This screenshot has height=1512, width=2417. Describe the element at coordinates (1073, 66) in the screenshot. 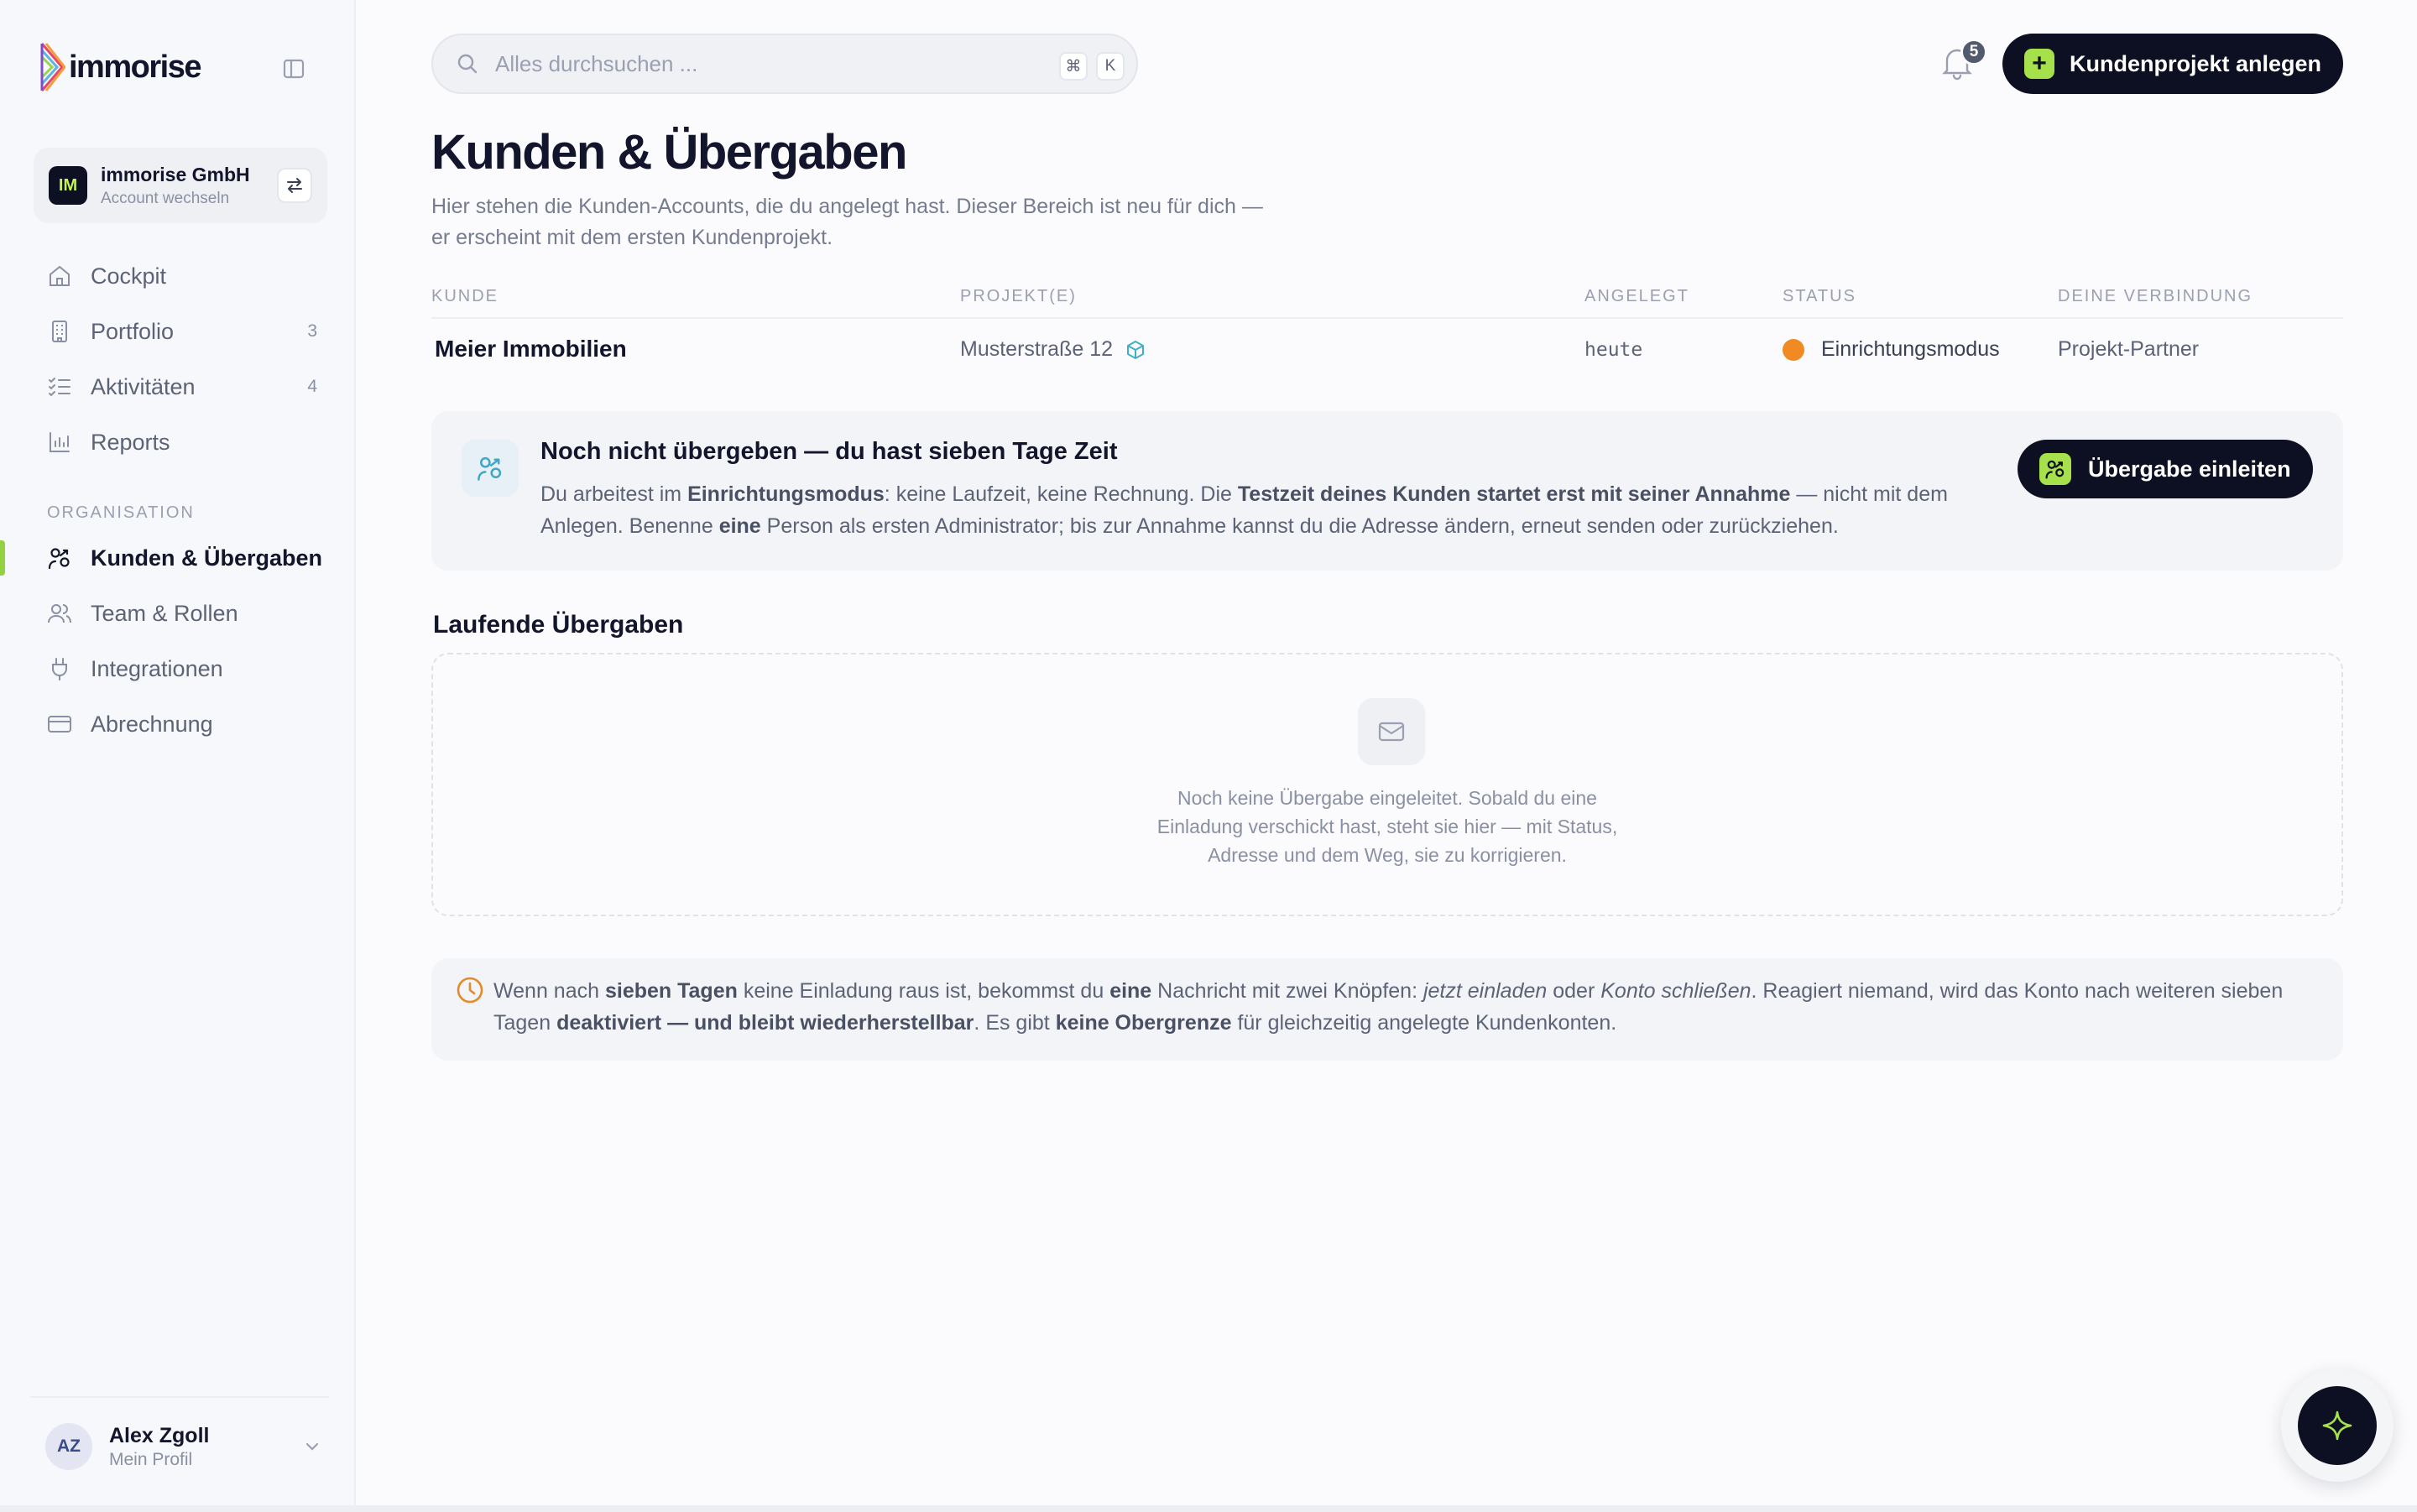

I see `shortcut-cmd-key: ⌘` at that location.